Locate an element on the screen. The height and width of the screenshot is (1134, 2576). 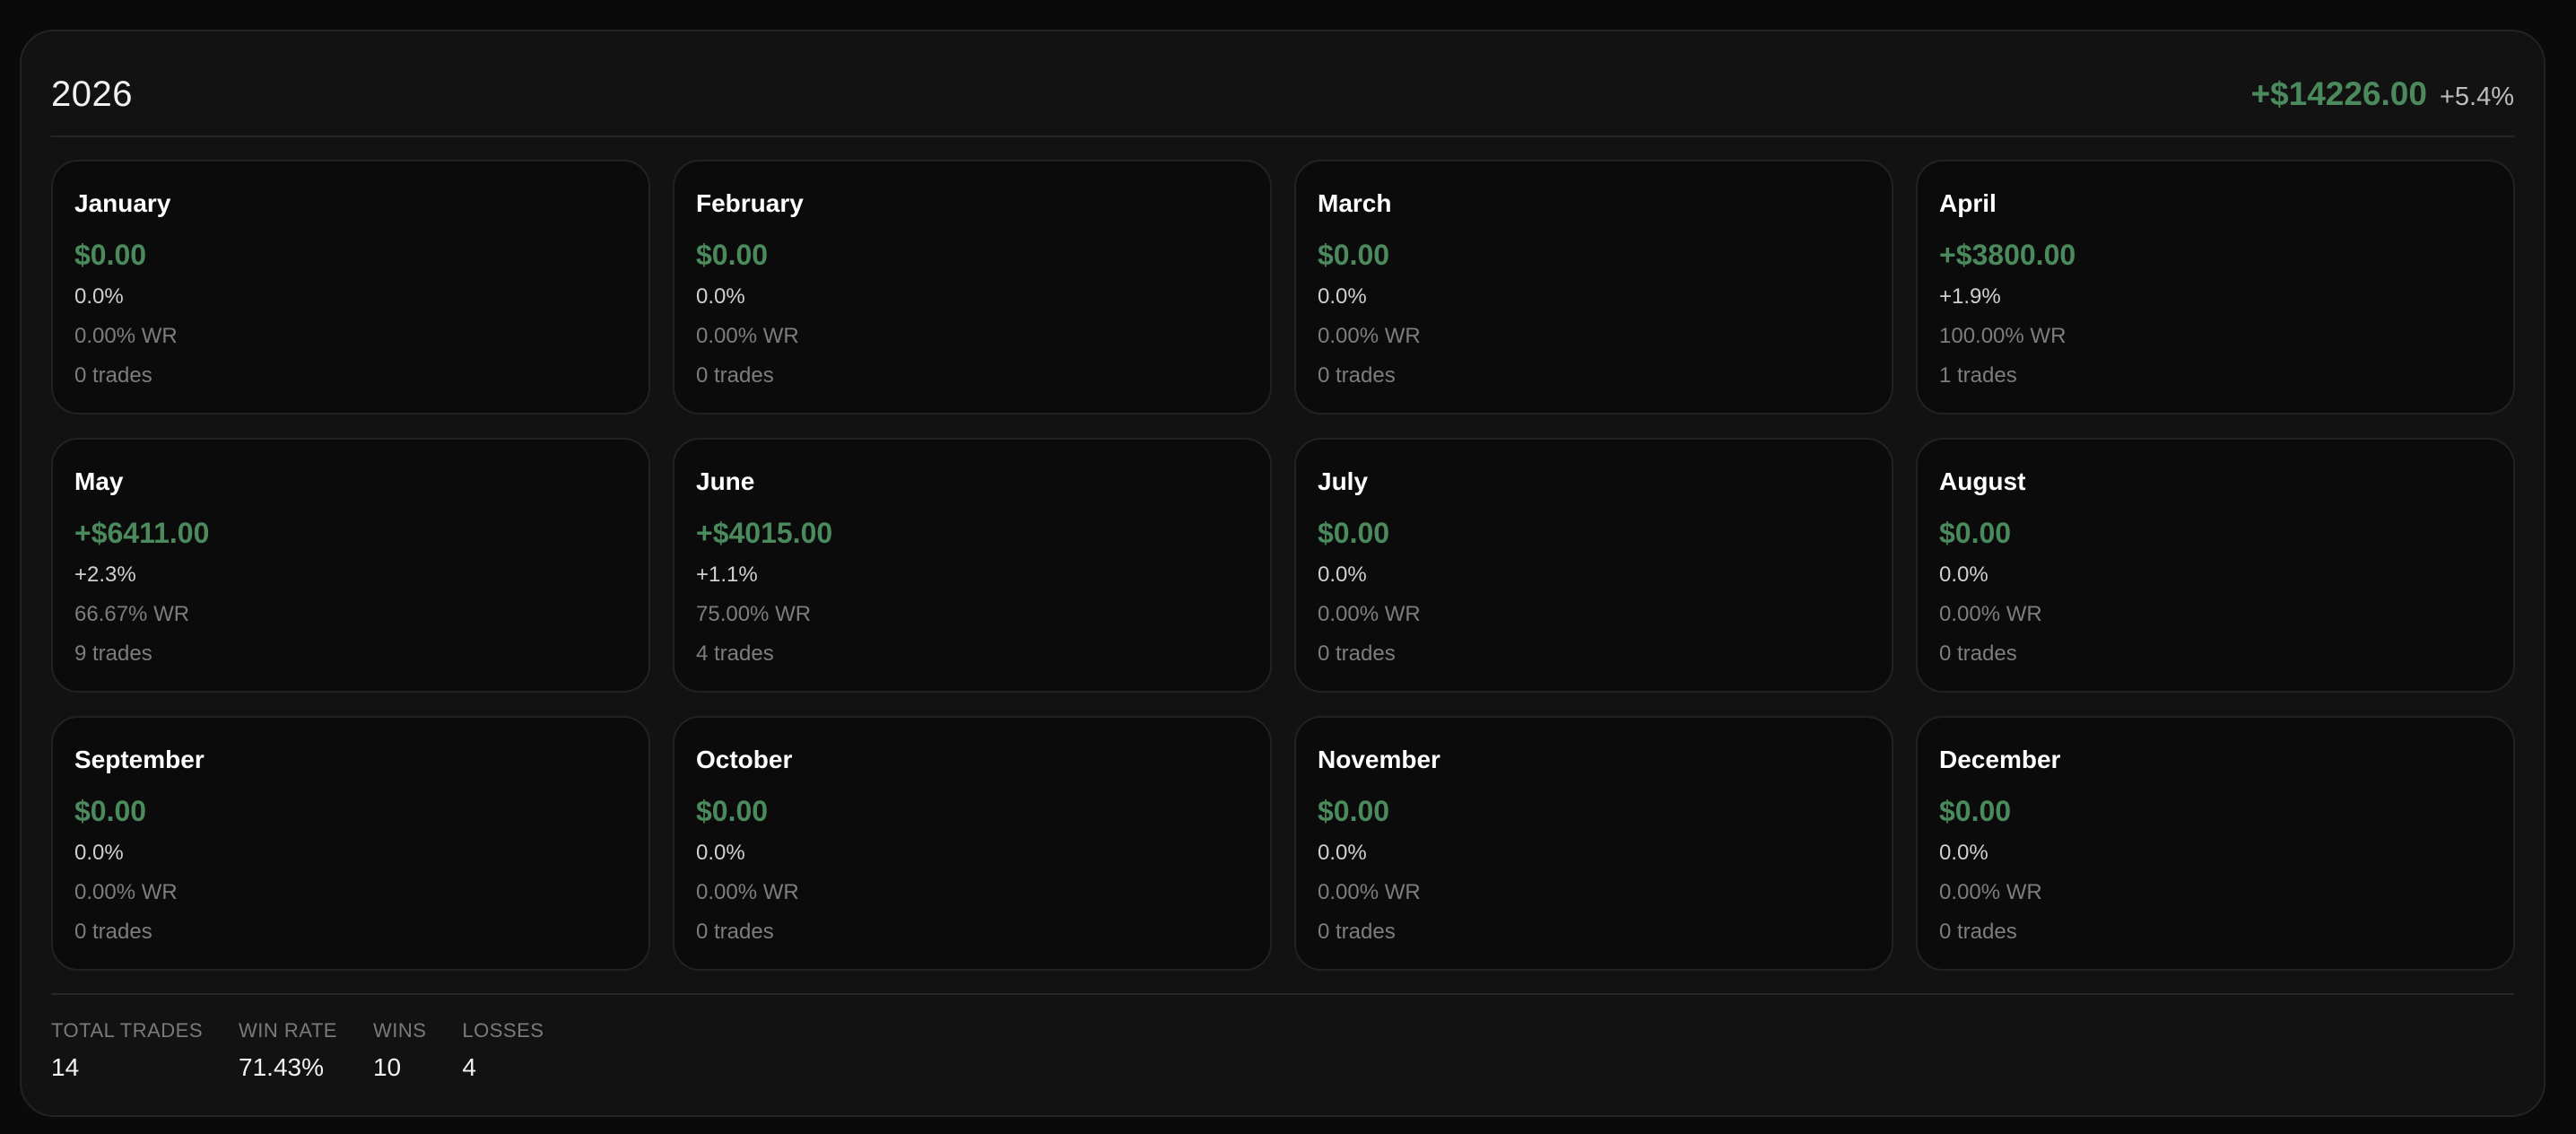
month-name: March is located at coordinates (1355, 203).